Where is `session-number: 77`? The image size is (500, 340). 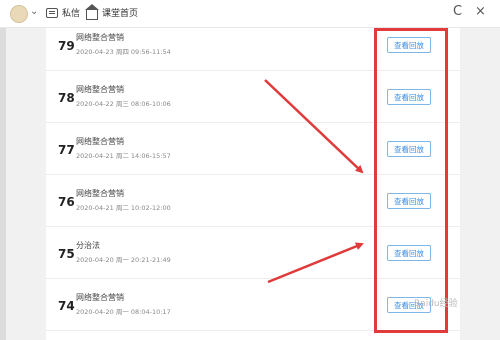
session-number: 77 is located at coordinates (66, 150).